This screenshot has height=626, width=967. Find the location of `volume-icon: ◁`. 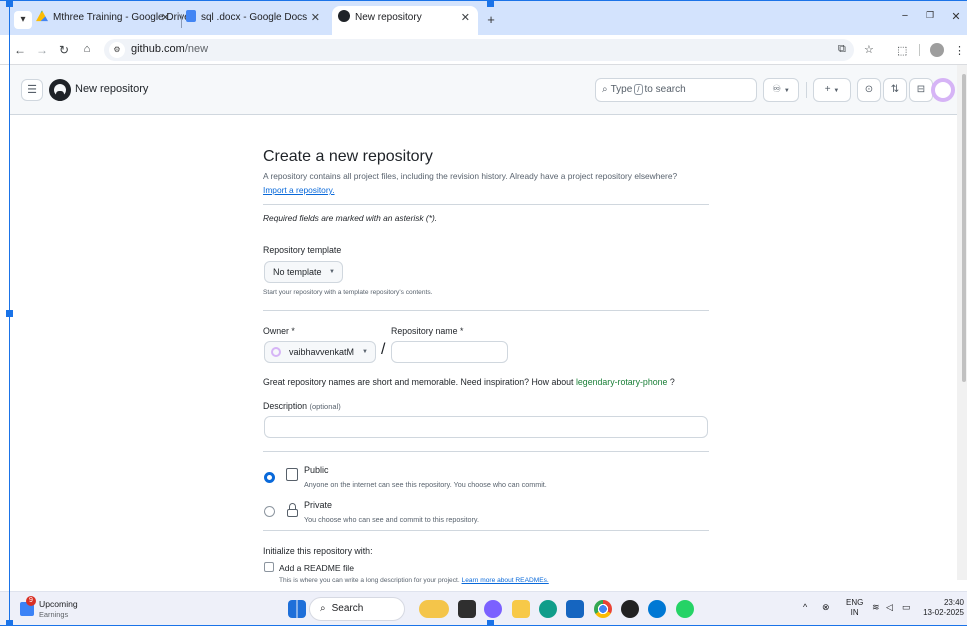

volume-icon: ◁ is located at coordinates (889, 607).